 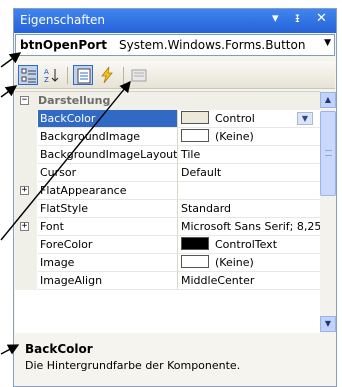 I want to click on property-value: Microsoft Sans Serif; 8,25pt, so click(x=249, y=227).